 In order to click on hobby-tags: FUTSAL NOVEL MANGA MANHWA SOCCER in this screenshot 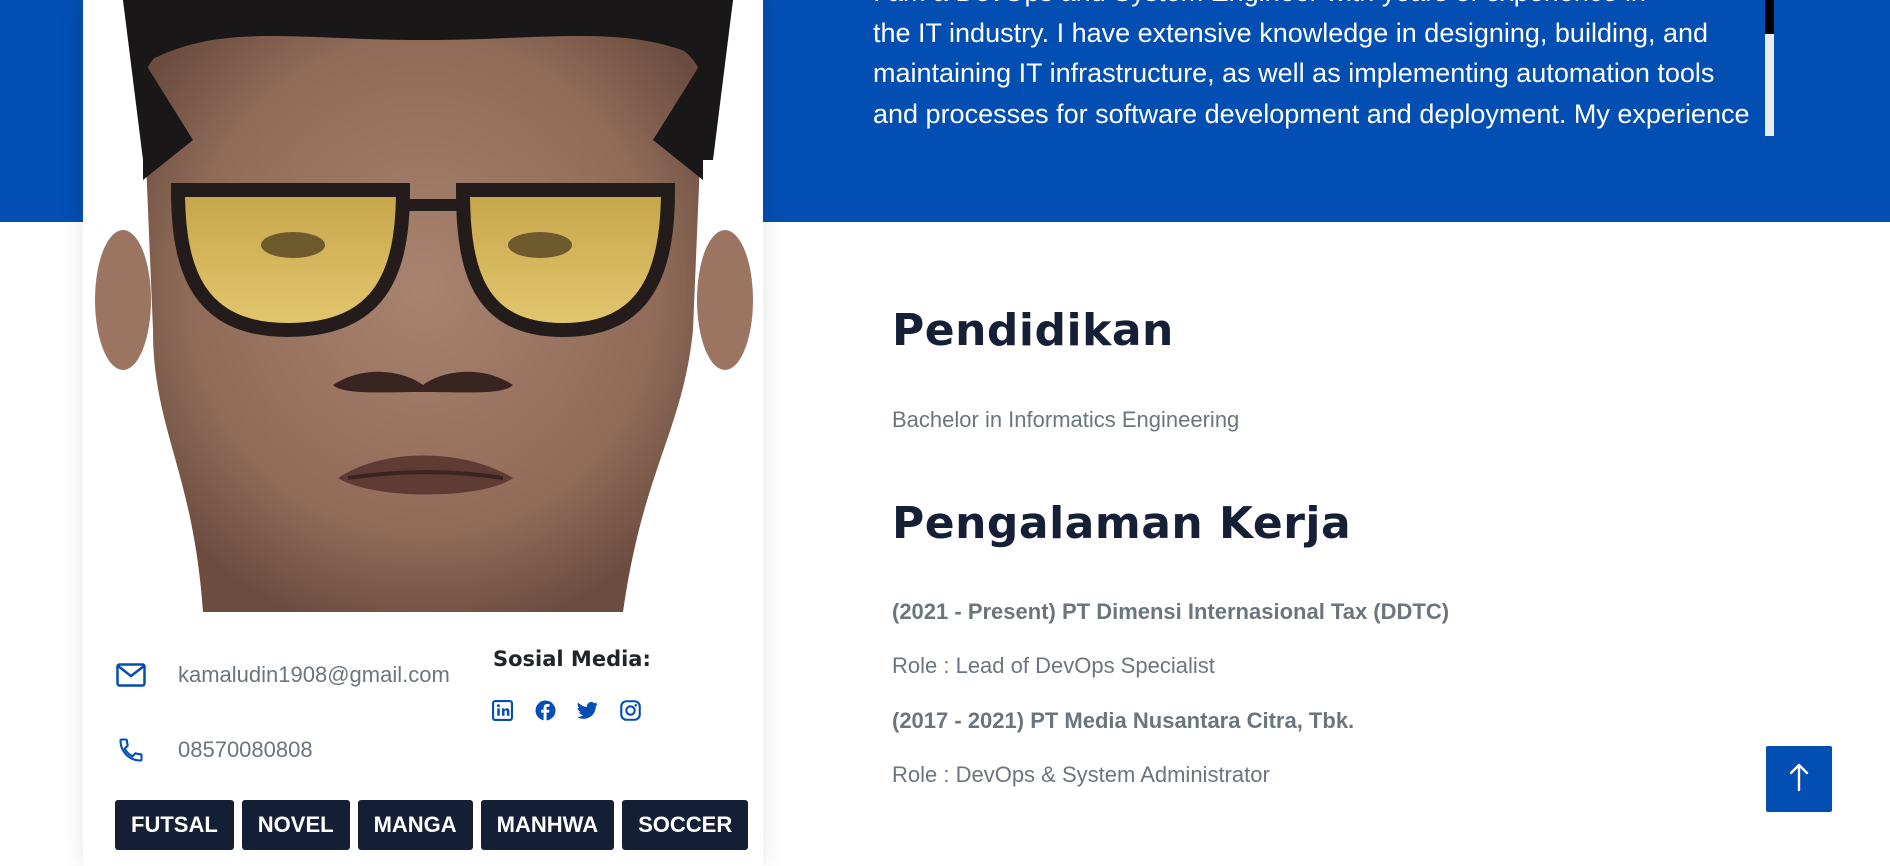, I will do `click(432, 825)`.